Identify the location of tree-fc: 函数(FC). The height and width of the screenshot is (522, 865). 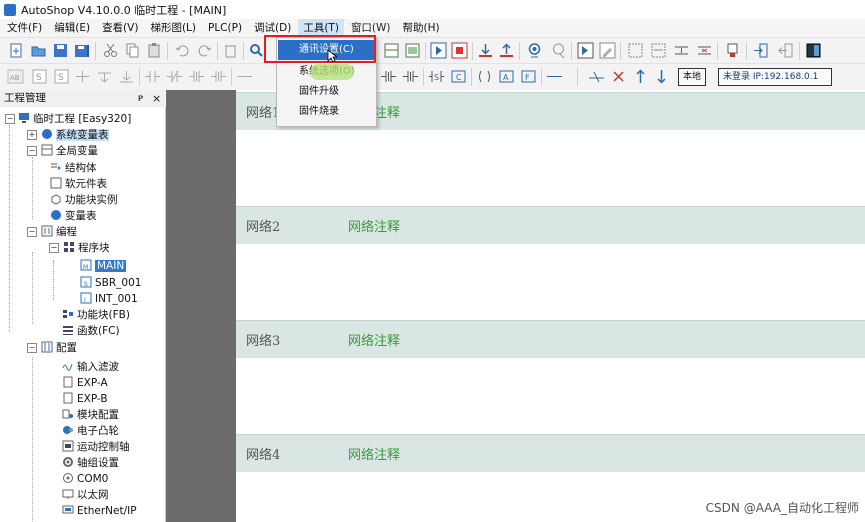
(91, 331).